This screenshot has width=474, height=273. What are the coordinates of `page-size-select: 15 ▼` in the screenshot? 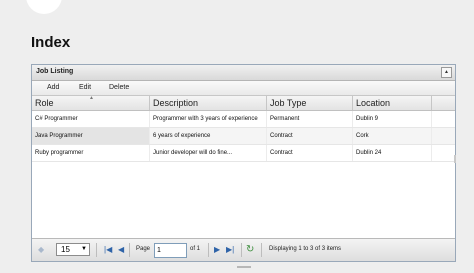 It's located at (73, 249).